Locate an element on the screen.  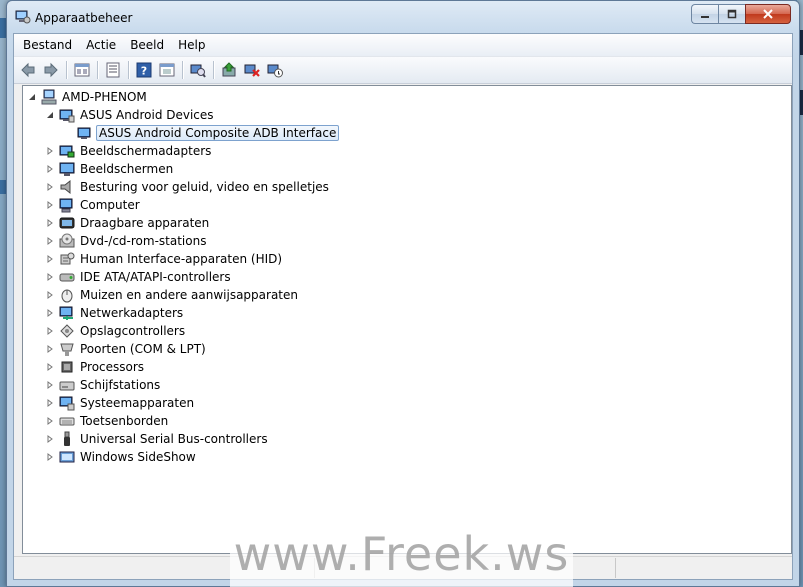
uninstall-icon is located at coordinates (252, 70).